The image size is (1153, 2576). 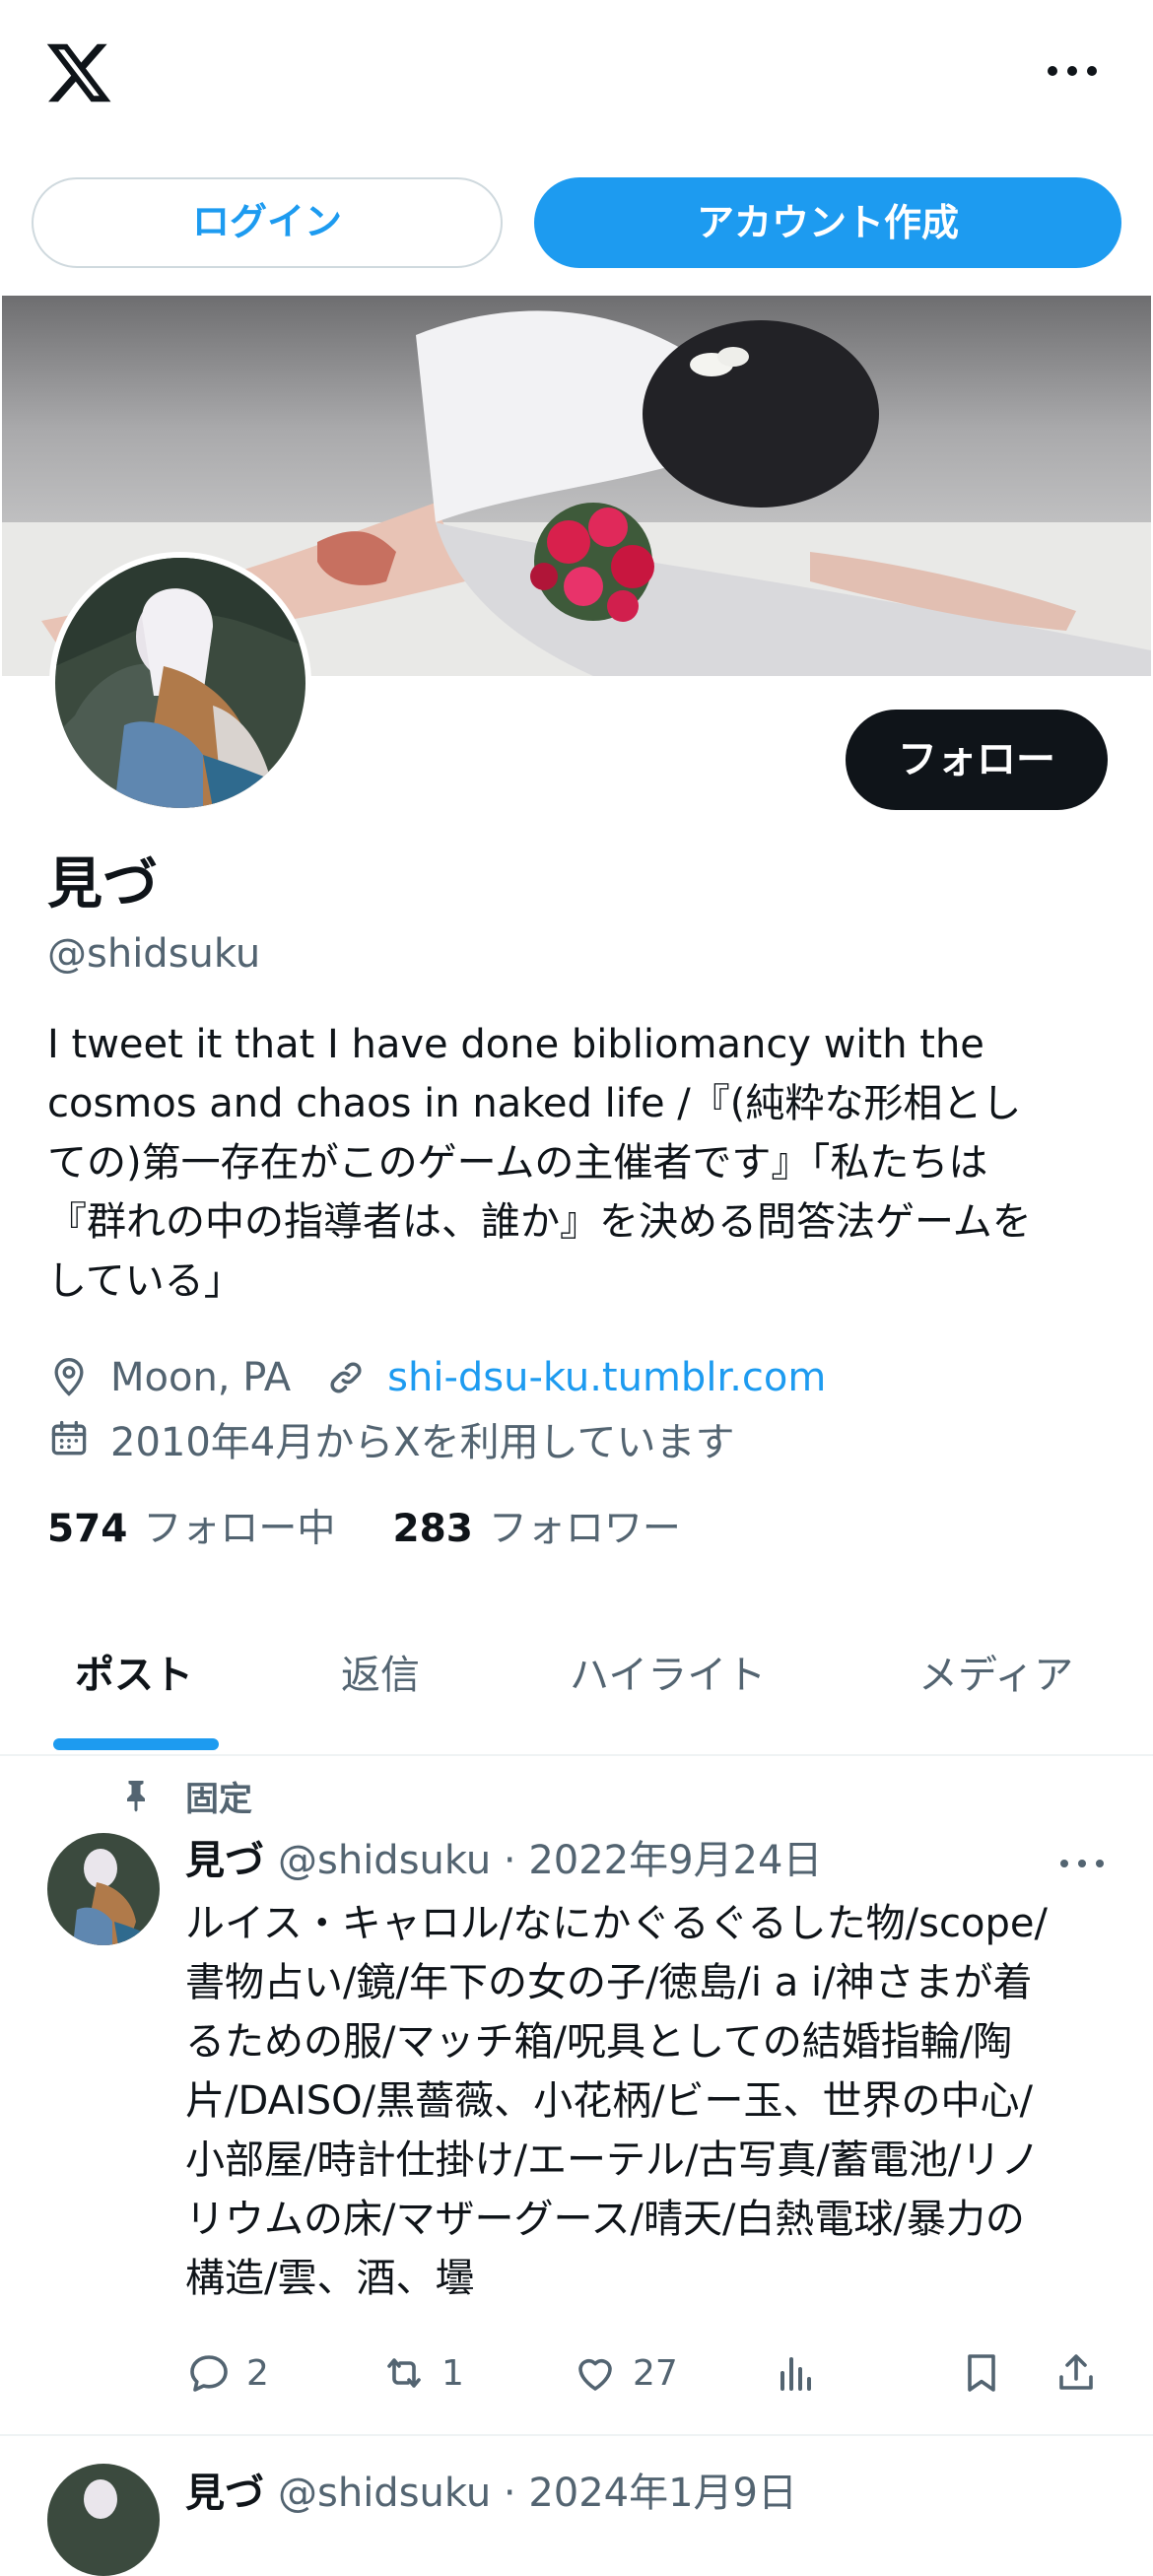 I want to click on repost-count: 1, so click(x=453, y=2373).